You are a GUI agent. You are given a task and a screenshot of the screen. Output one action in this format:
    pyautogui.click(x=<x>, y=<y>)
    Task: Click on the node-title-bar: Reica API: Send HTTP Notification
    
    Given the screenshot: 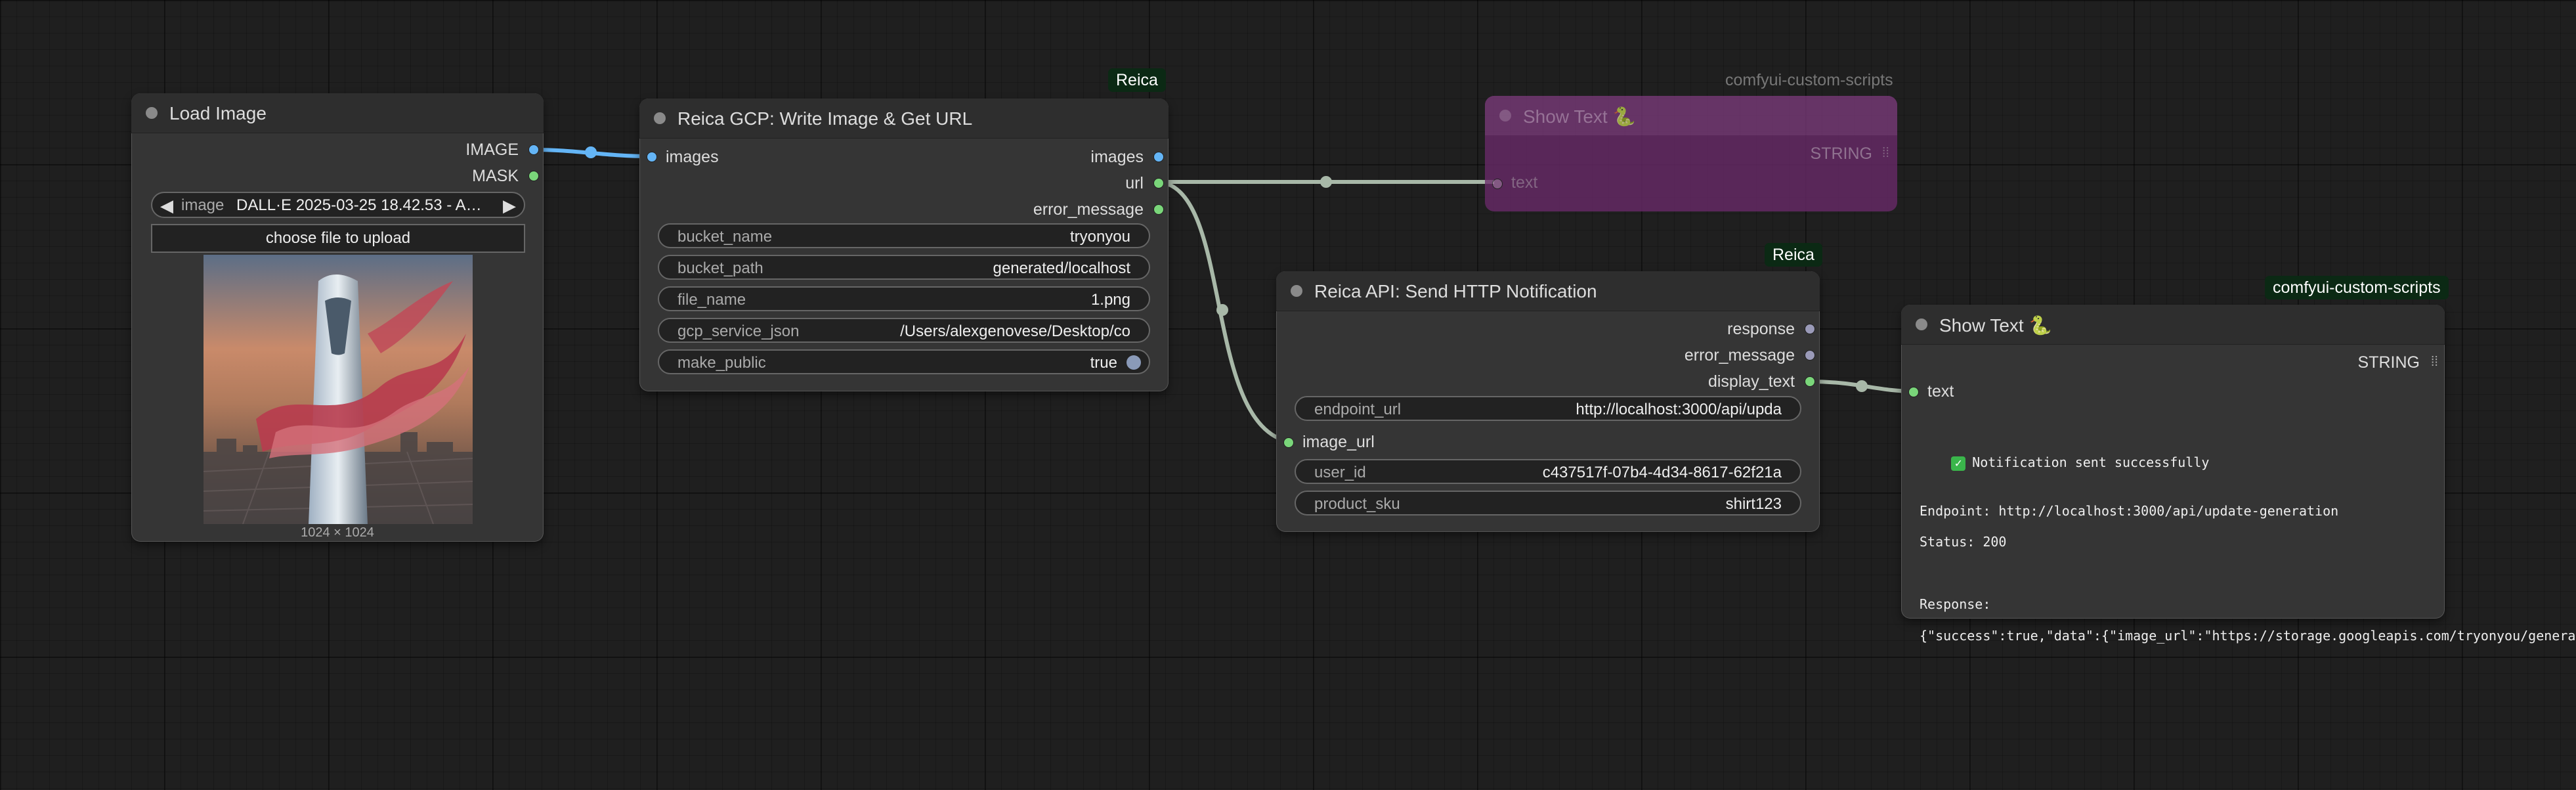 What is the action you would take?
    pyautogui.click(x=1548, y=291)
    